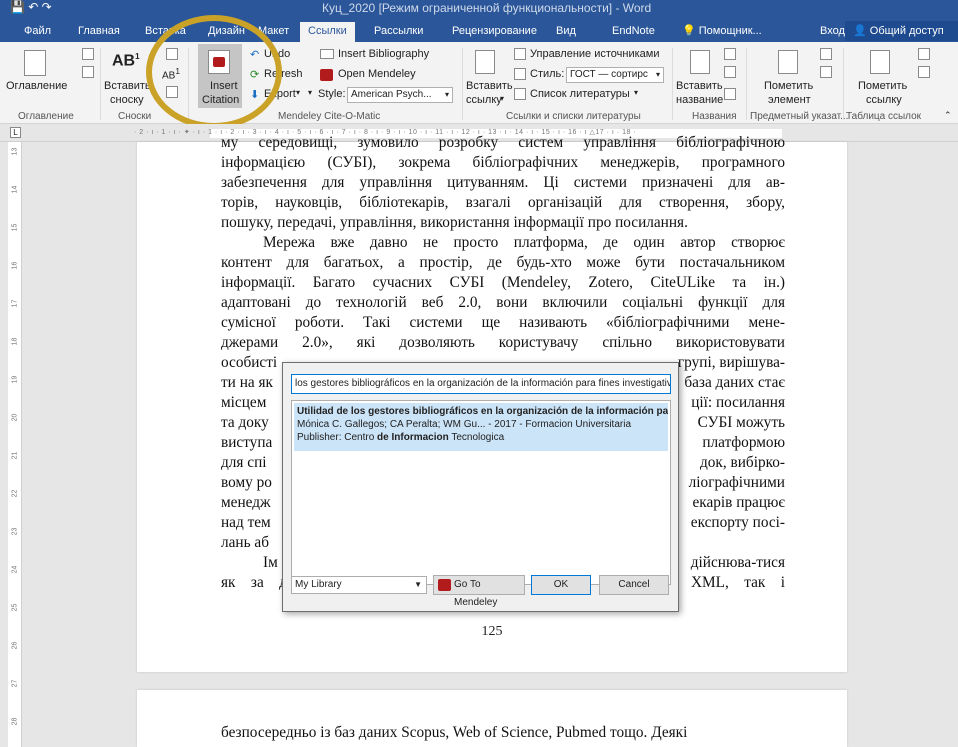 The image size is (958, 747). I want to click on group-footnotes-label: Сноски, so click(135, 116).